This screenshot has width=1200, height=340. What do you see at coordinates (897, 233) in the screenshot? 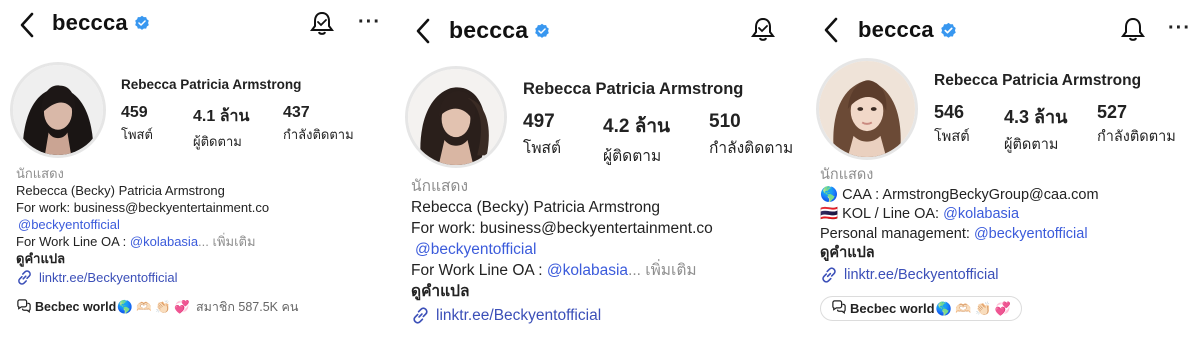
I see `bio-mgmt-prefix: Personal management:` at bounding box center [897, 233].